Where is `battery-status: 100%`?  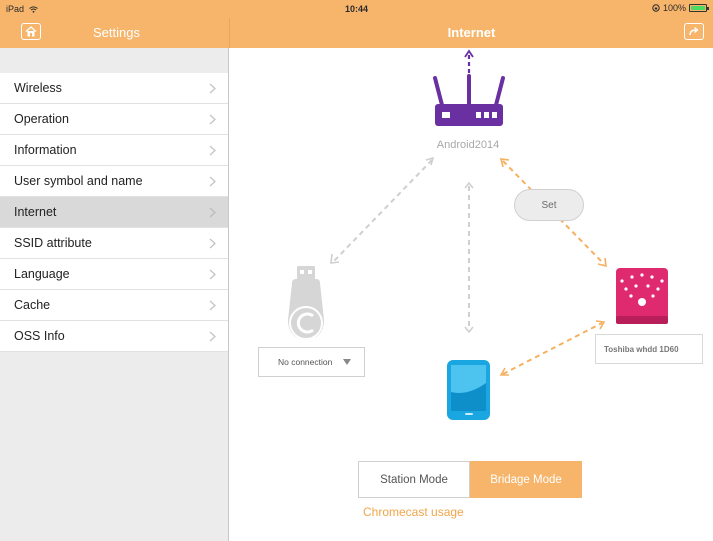
battery-status: 100% is located at coordinates (680, 8).